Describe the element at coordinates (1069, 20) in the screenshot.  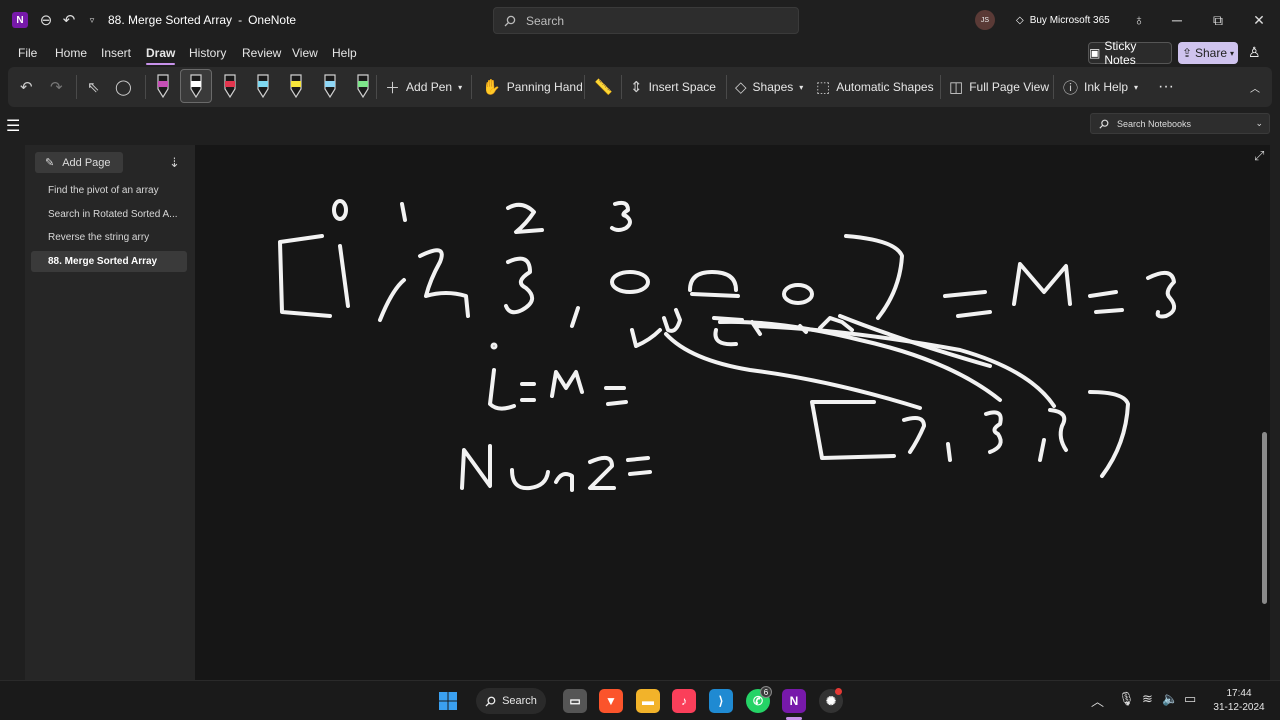
I see `buy-label: Buy Microsoft 365` at that location.